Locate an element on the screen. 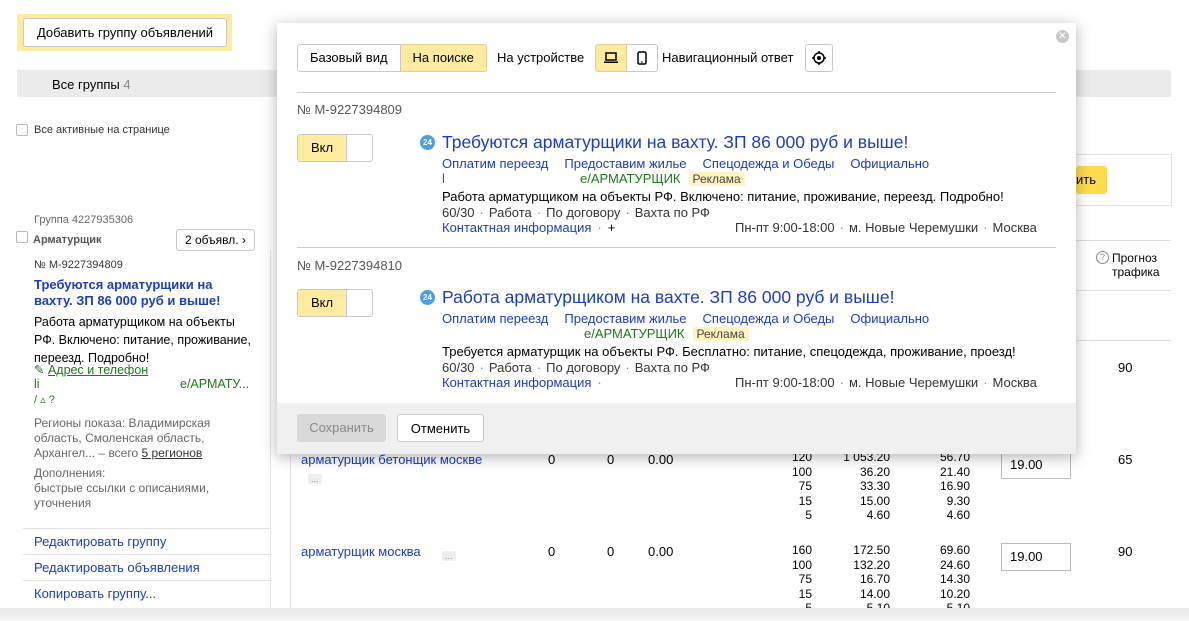 The height and width of the screenshot is (621, 1189). volume-value: 160 is located at coordinates (801, 550).